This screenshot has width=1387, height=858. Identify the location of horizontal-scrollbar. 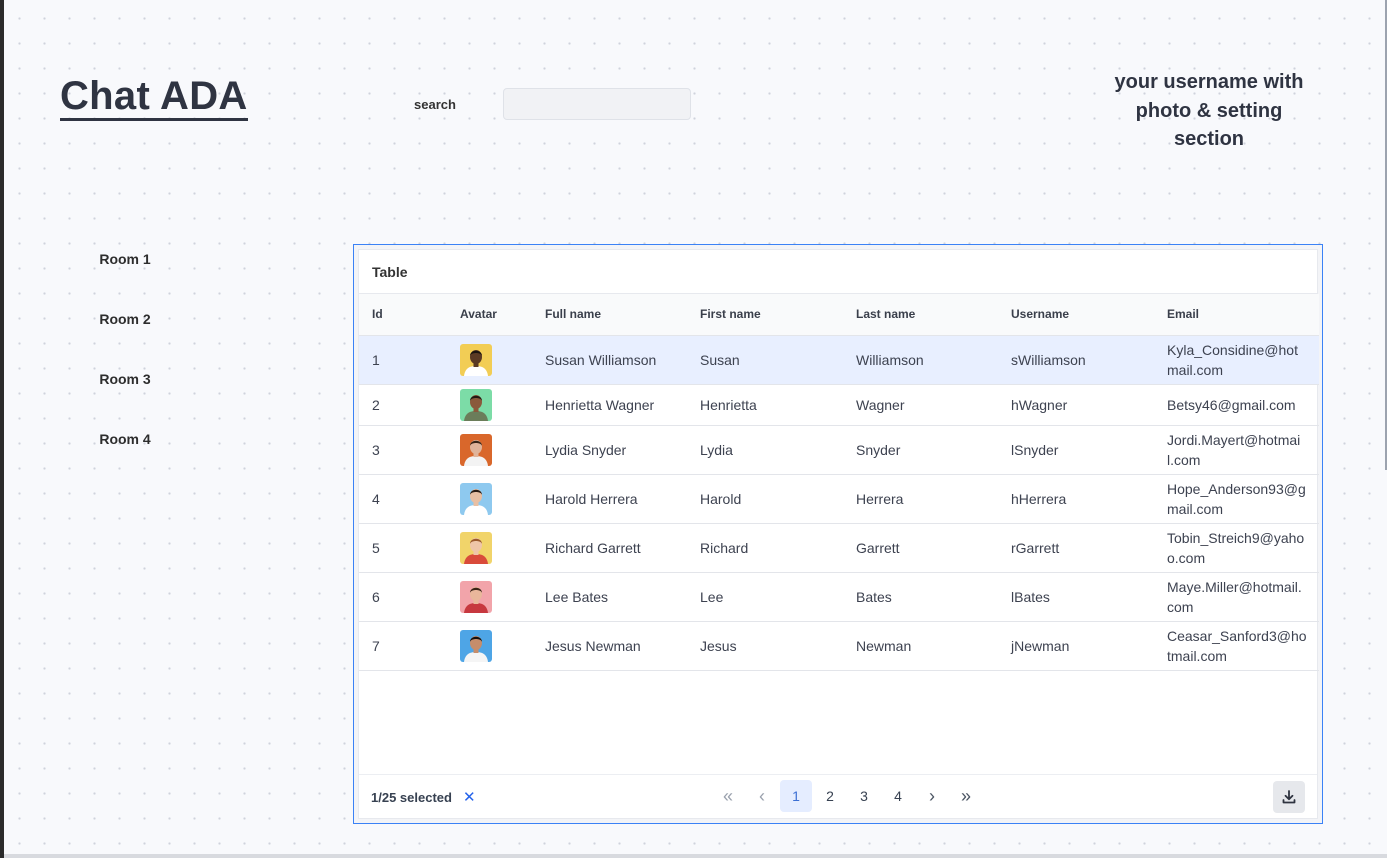
(695, 856).